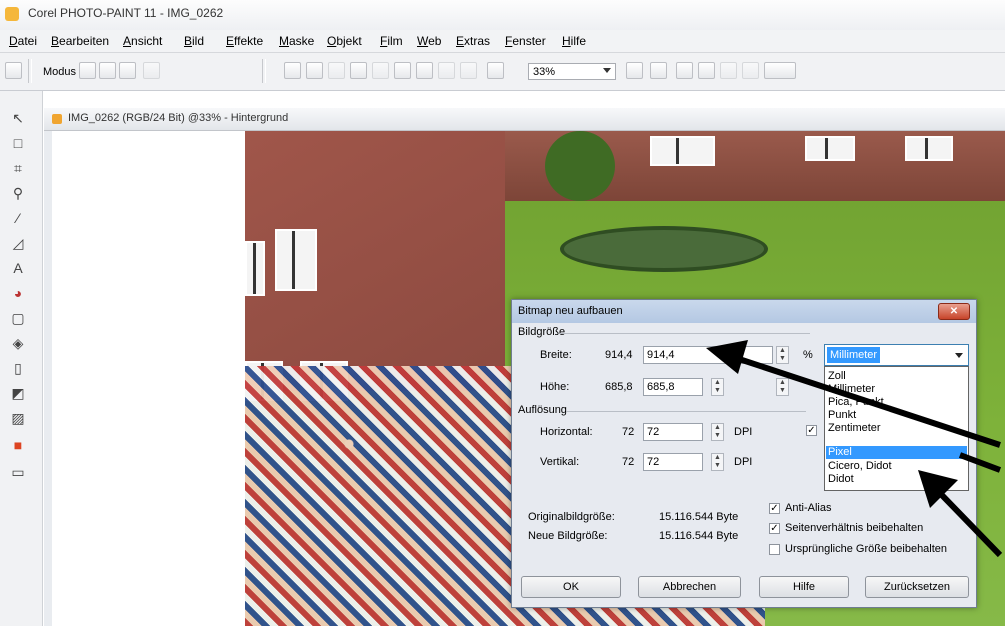  Describe the element at coordinates (854, 449) in the screenshot. I see `annotation-arrows` at that location.